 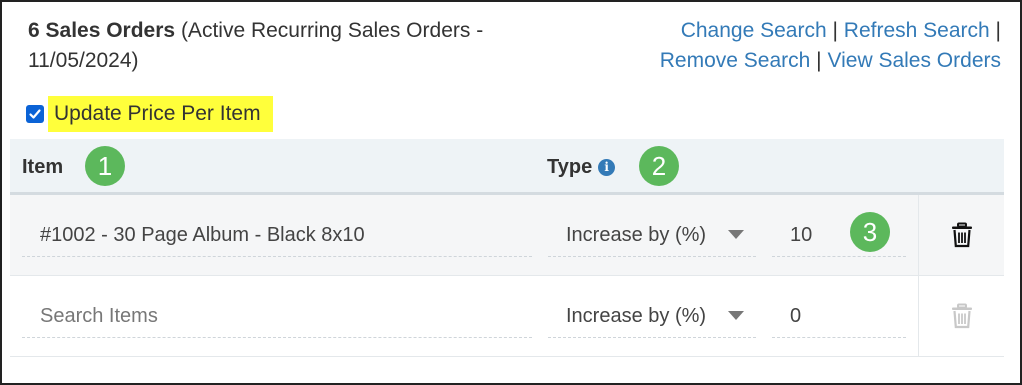 I want to click on update-price-checkbox, so click(x=35, y=114).